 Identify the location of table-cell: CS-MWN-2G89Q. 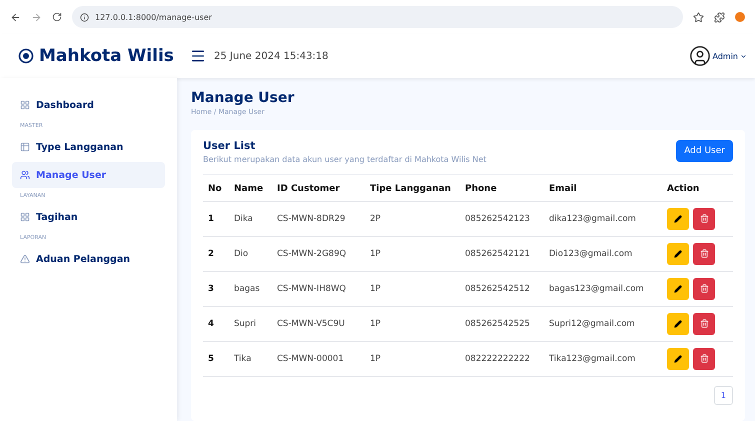
(318, 254).